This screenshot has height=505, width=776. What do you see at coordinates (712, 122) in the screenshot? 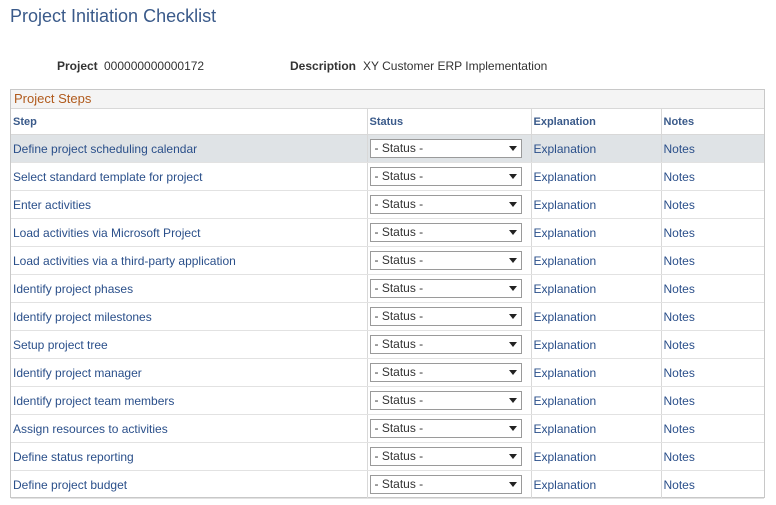
I see `column-header-notes: Notes` at bounding box center [712, 122].